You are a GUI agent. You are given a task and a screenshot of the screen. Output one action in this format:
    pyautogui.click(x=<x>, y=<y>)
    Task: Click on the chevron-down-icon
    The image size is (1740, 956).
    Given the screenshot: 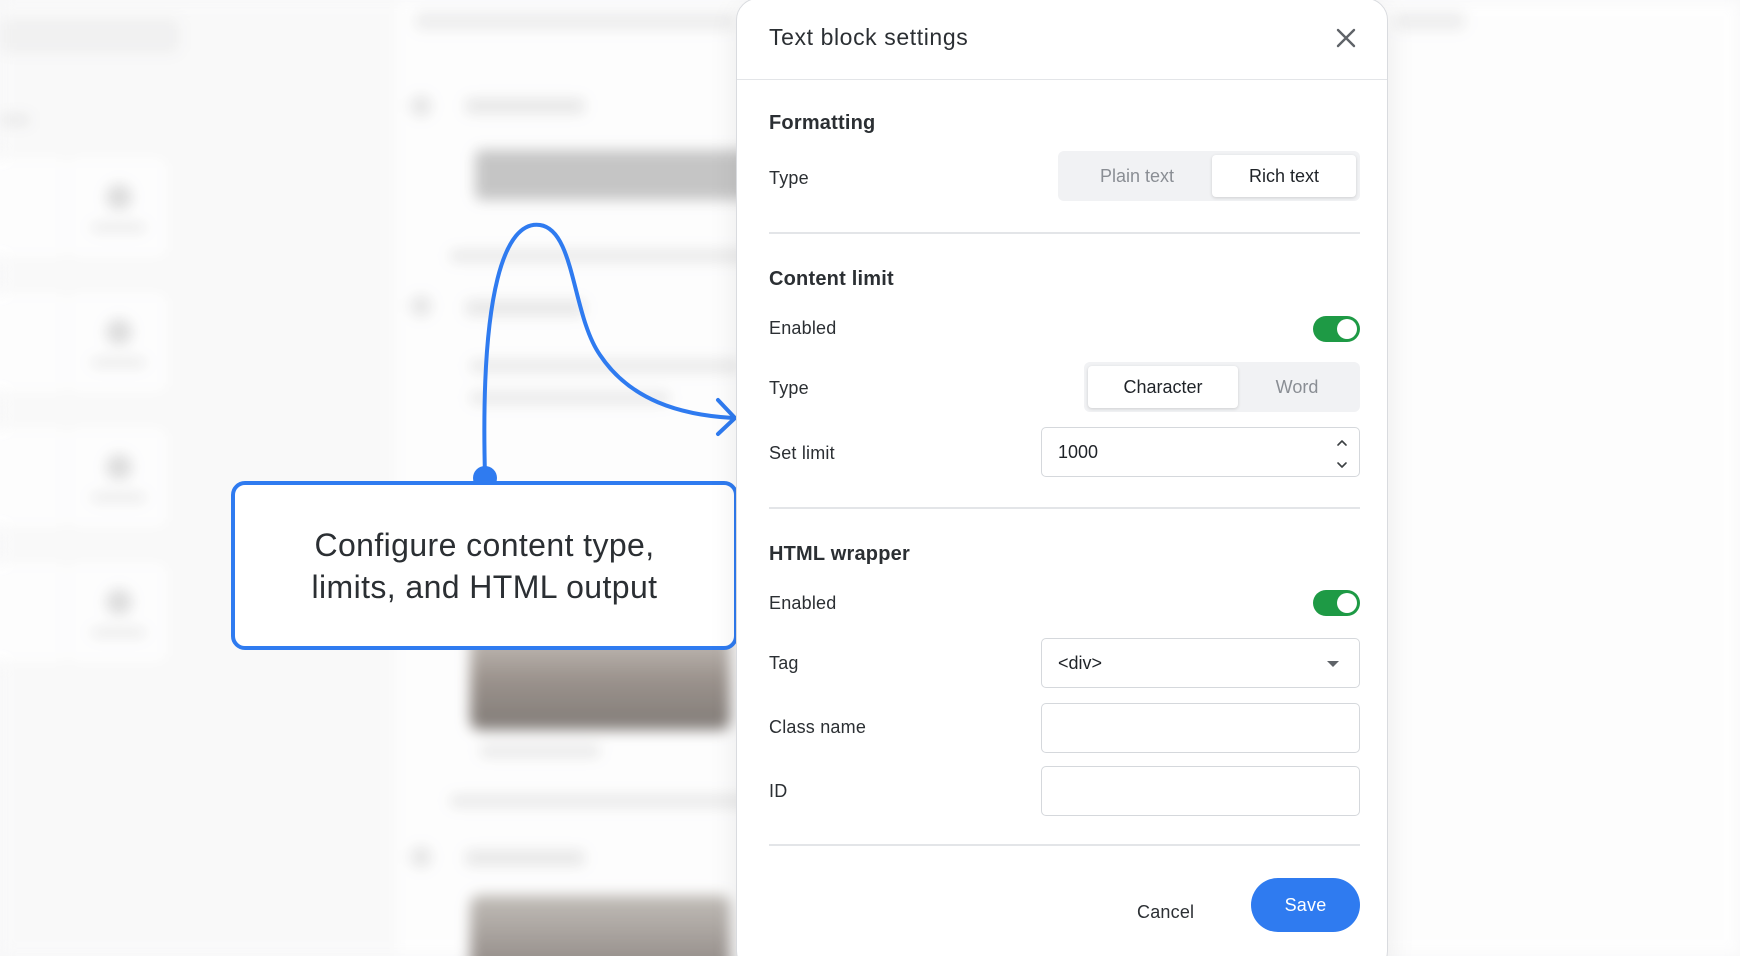 What is the action you would take?
    pyautogui.click(x=1342, y=465)
    